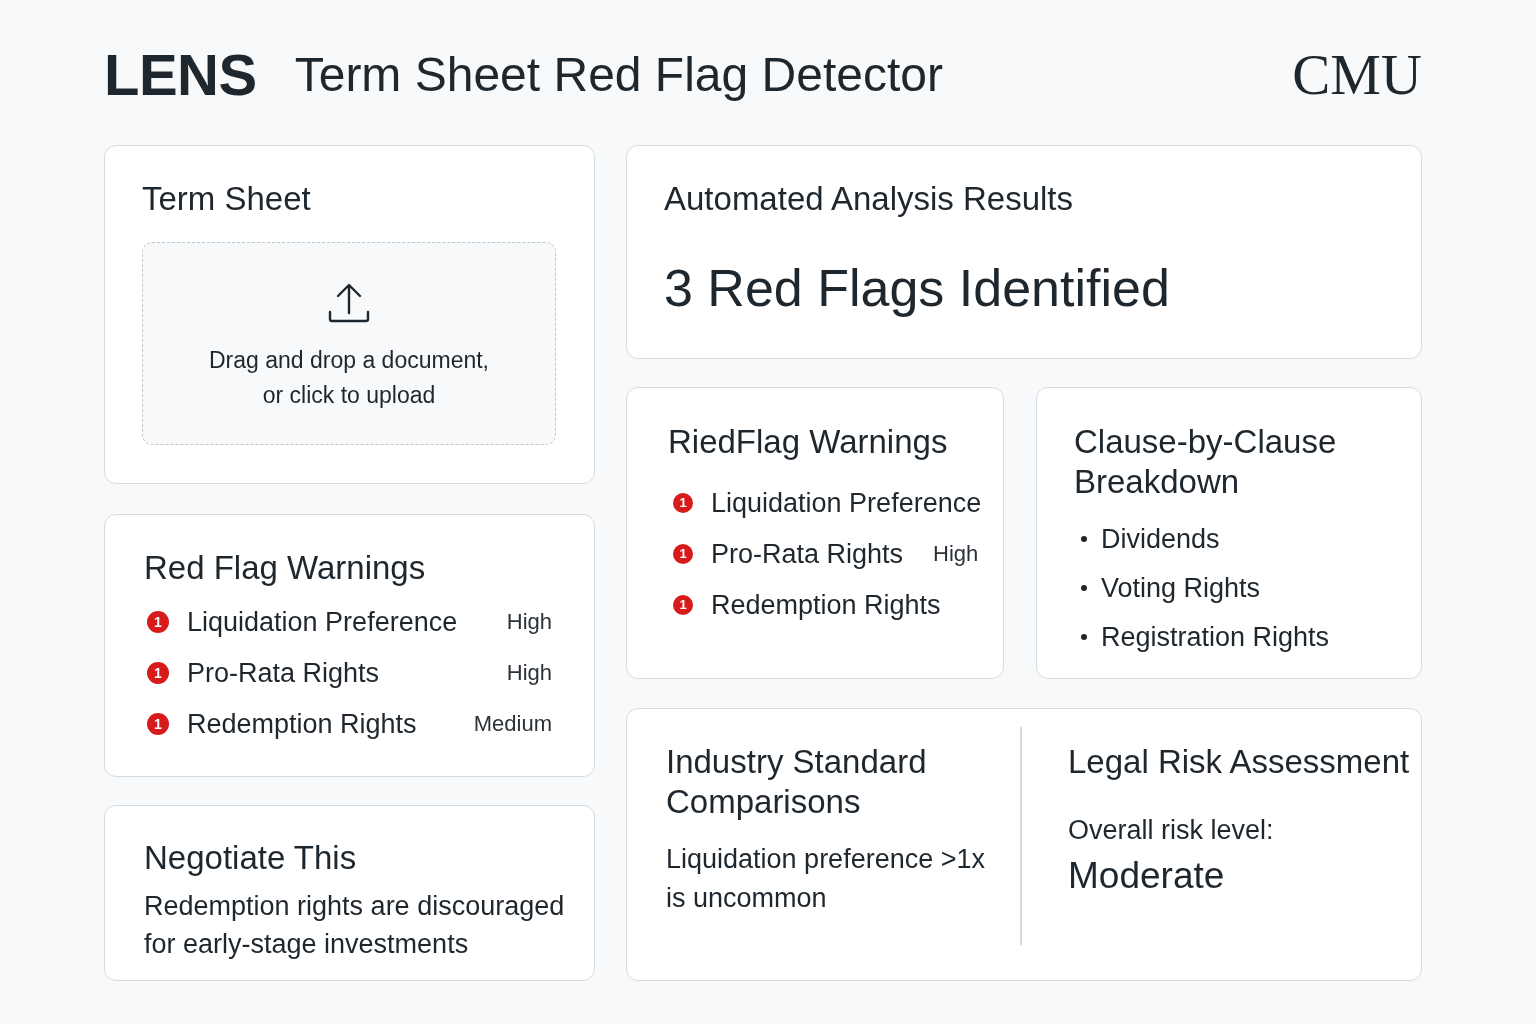 This screenshot has width=1536, height=1024. I want to click on negotiate-text: Redemption rights are discouraged for early-stage investments, so click(355, 925).